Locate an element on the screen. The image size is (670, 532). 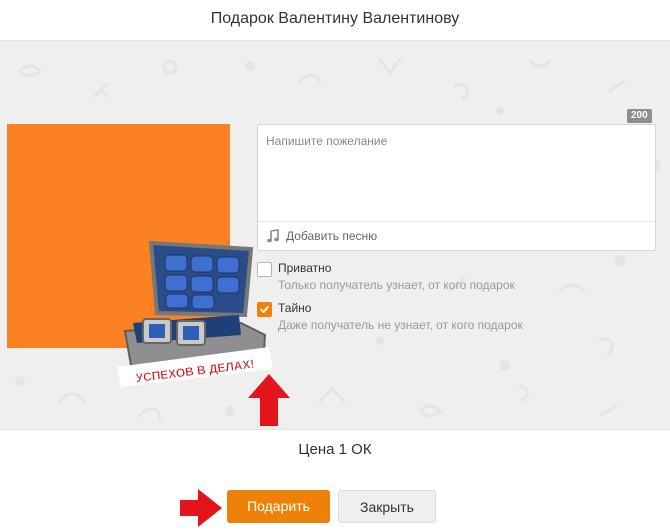
secret-checkbox is located at coordinates (264, 309).